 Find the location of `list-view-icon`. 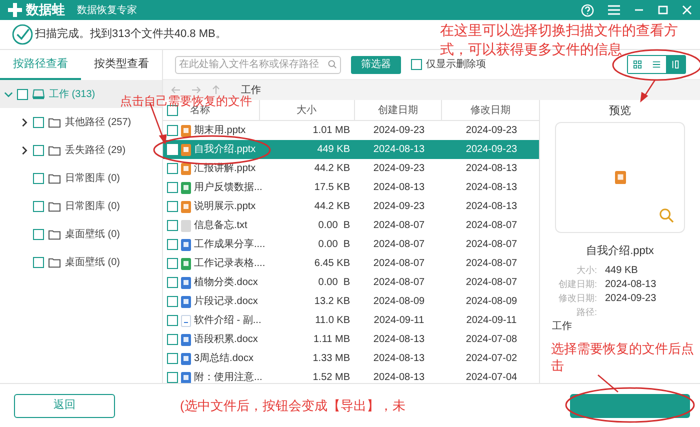

list-view-icon is located at coordinates (656, 64).